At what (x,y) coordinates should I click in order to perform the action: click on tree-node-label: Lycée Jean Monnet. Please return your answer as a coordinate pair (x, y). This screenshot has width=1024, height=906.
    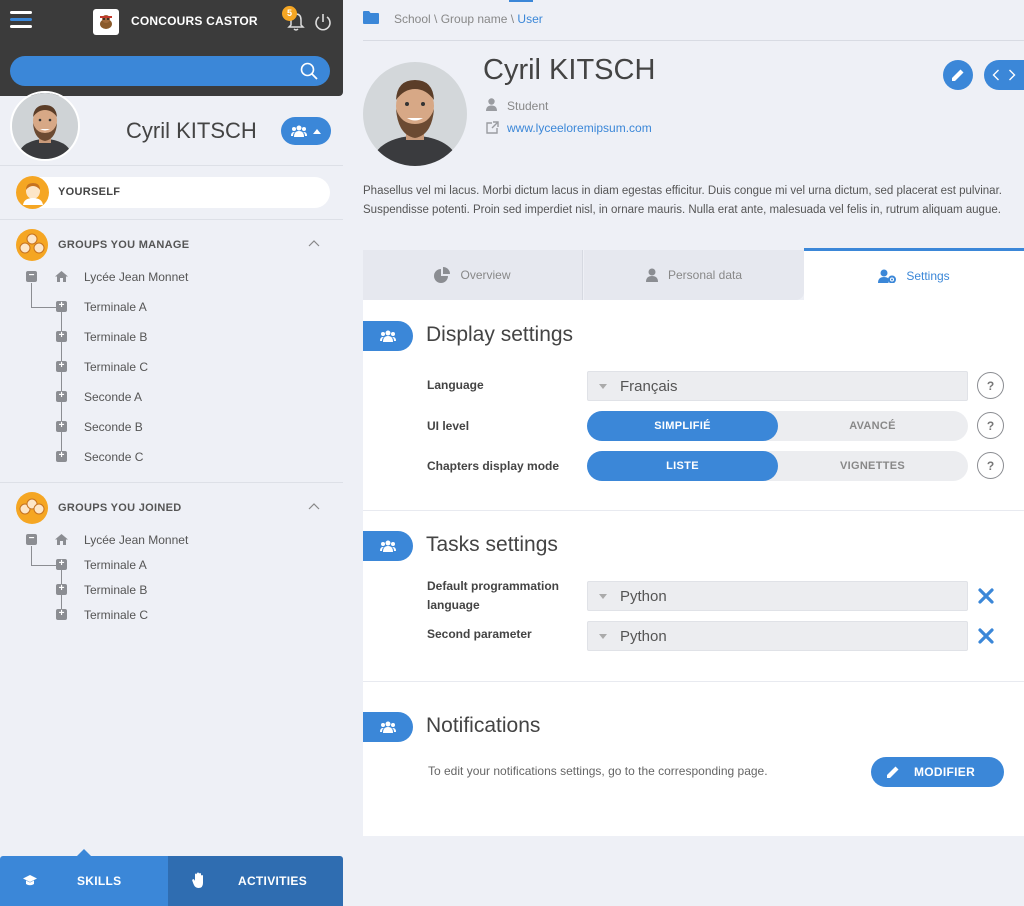
    Looking at the image, I should click on (136, 277).